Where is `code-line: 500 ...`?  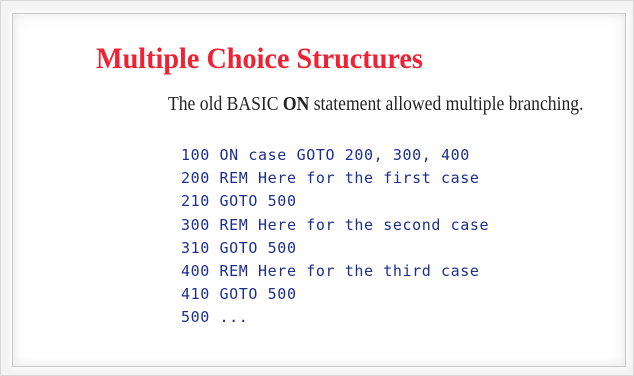 code-line: 500 ... is located at coordinates (215, 317).